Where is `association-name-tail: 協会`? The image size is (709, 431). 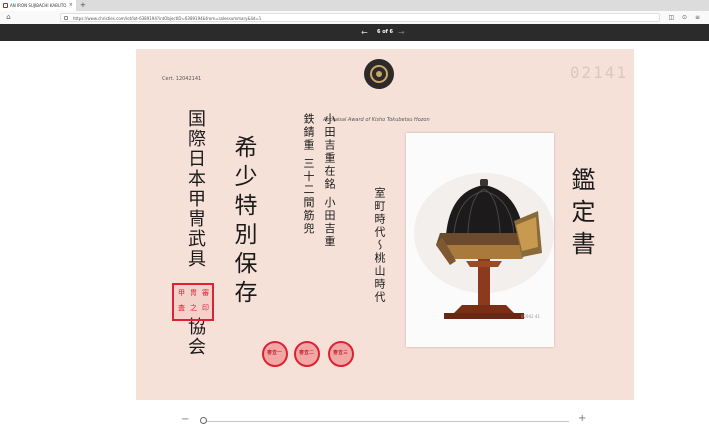
association-name-tail: 協会 is located at coordinates (195, 337).